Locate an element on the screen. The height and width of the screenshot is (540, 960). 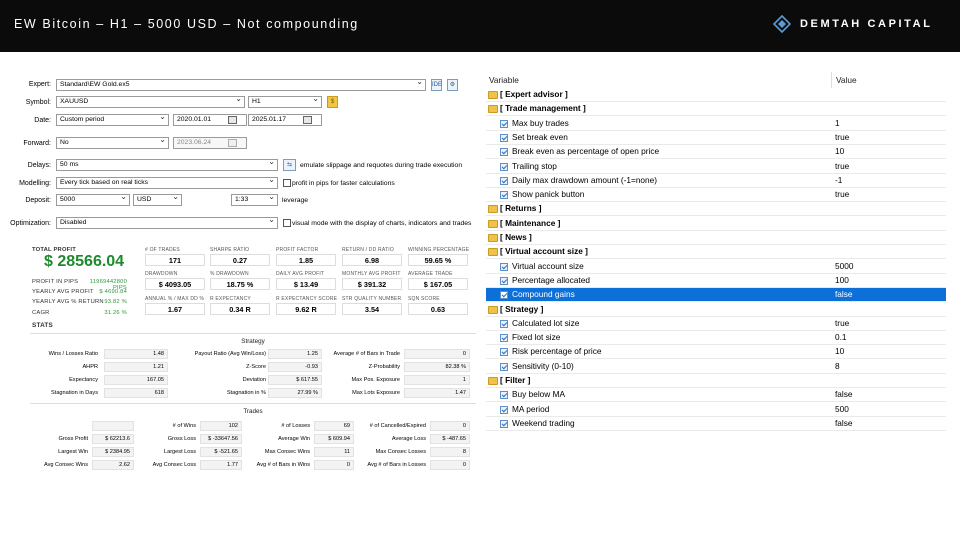
param-row: Break even as percentage of open price 10 is located at coordinates (716, 152).